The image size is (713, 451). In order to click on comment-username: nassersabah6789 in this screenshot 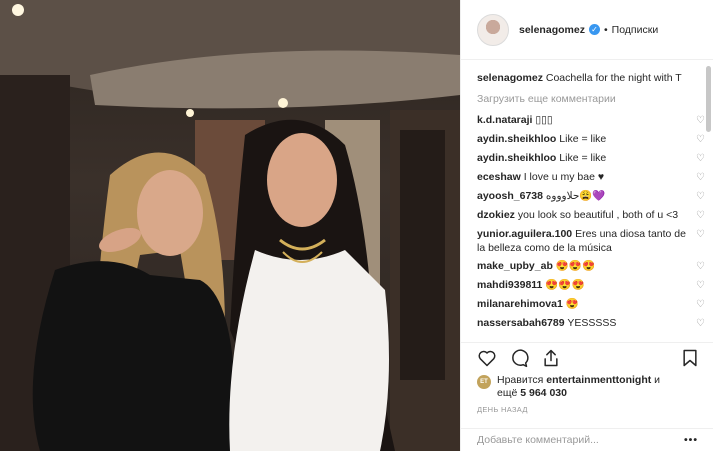, I will do `click(521, 323)`.